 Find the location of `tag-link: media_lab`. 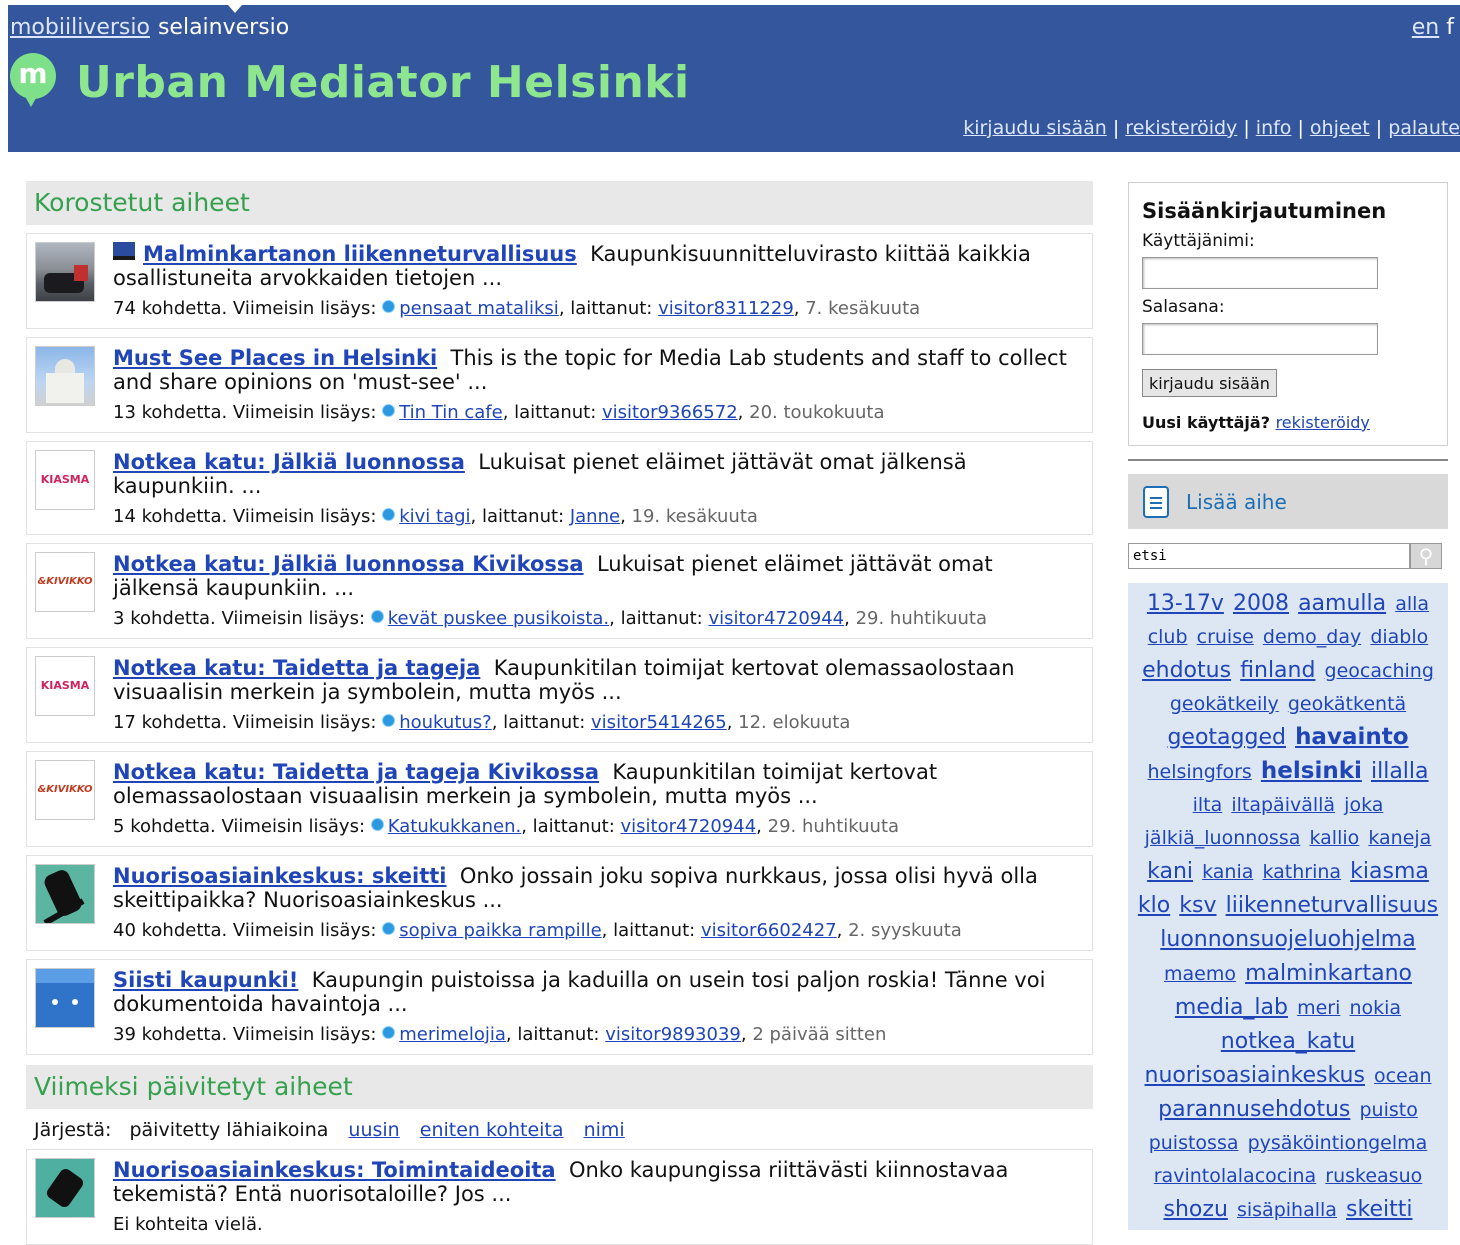

tag-link: media_lab is located at coordinates (1231, 1007).